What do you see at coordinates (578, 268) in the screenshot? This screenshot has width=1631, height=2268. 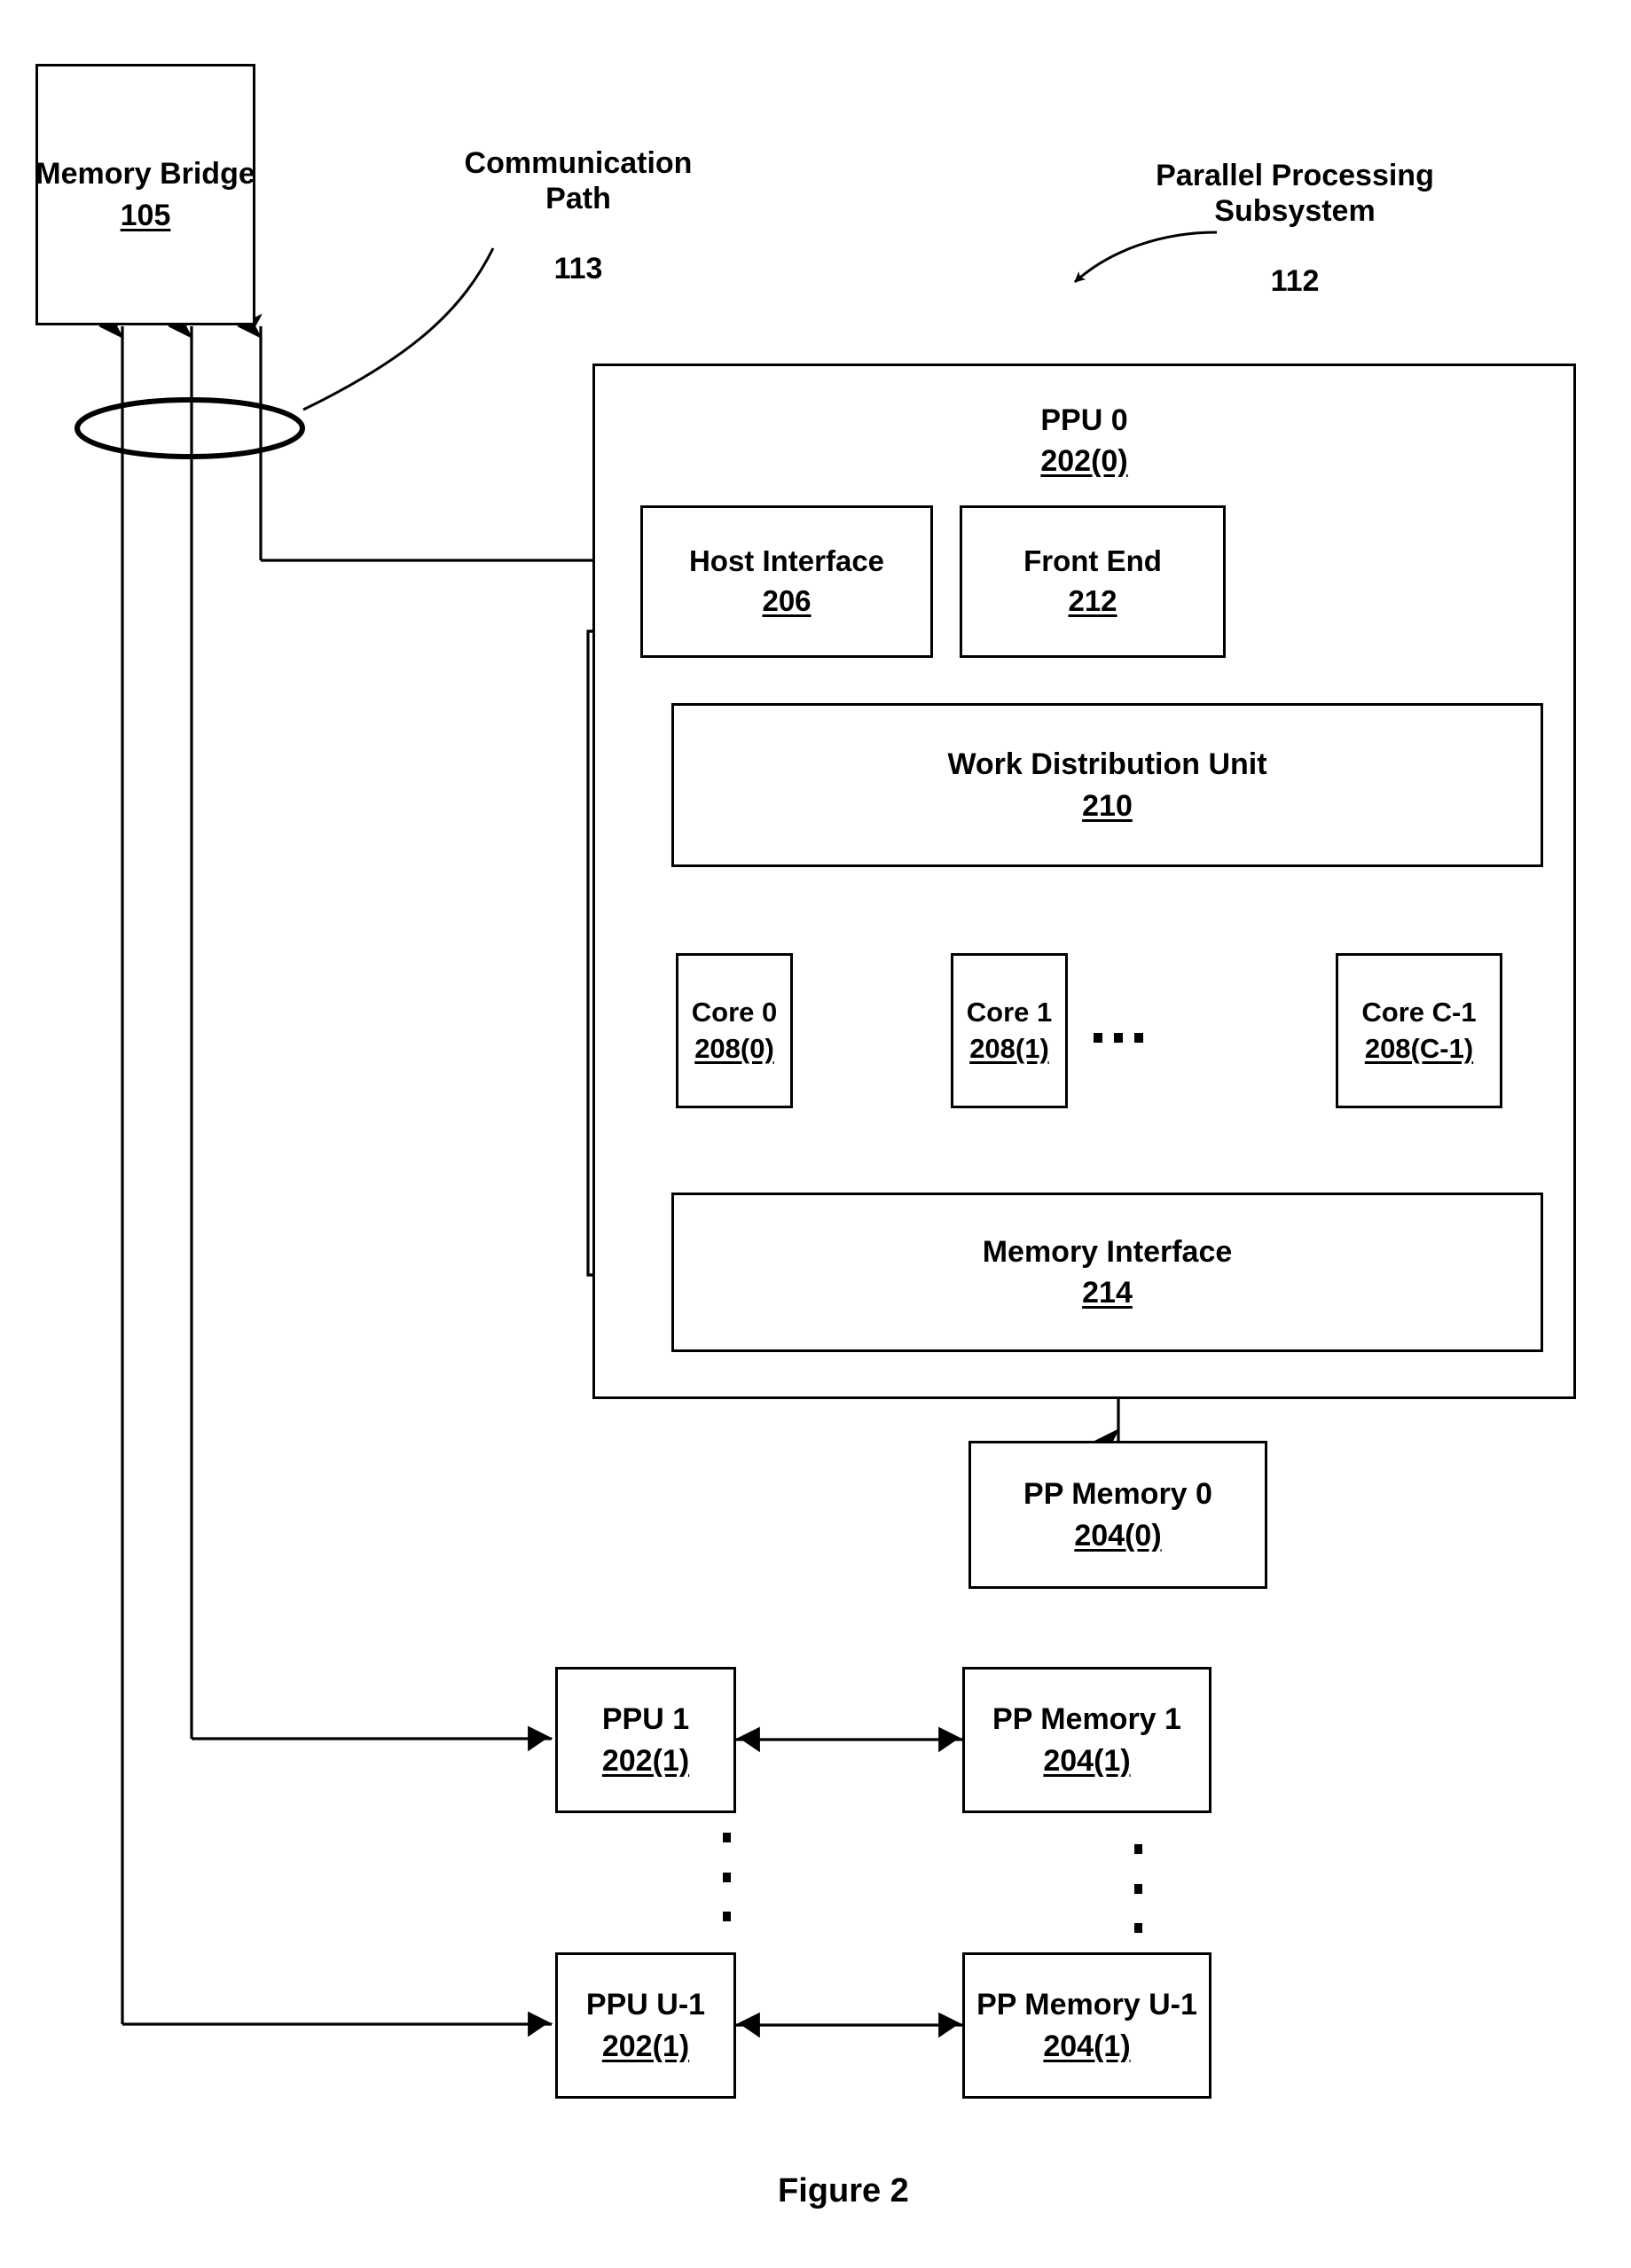 I see `communication-path-number: 113` at bounding box center [578, 268].